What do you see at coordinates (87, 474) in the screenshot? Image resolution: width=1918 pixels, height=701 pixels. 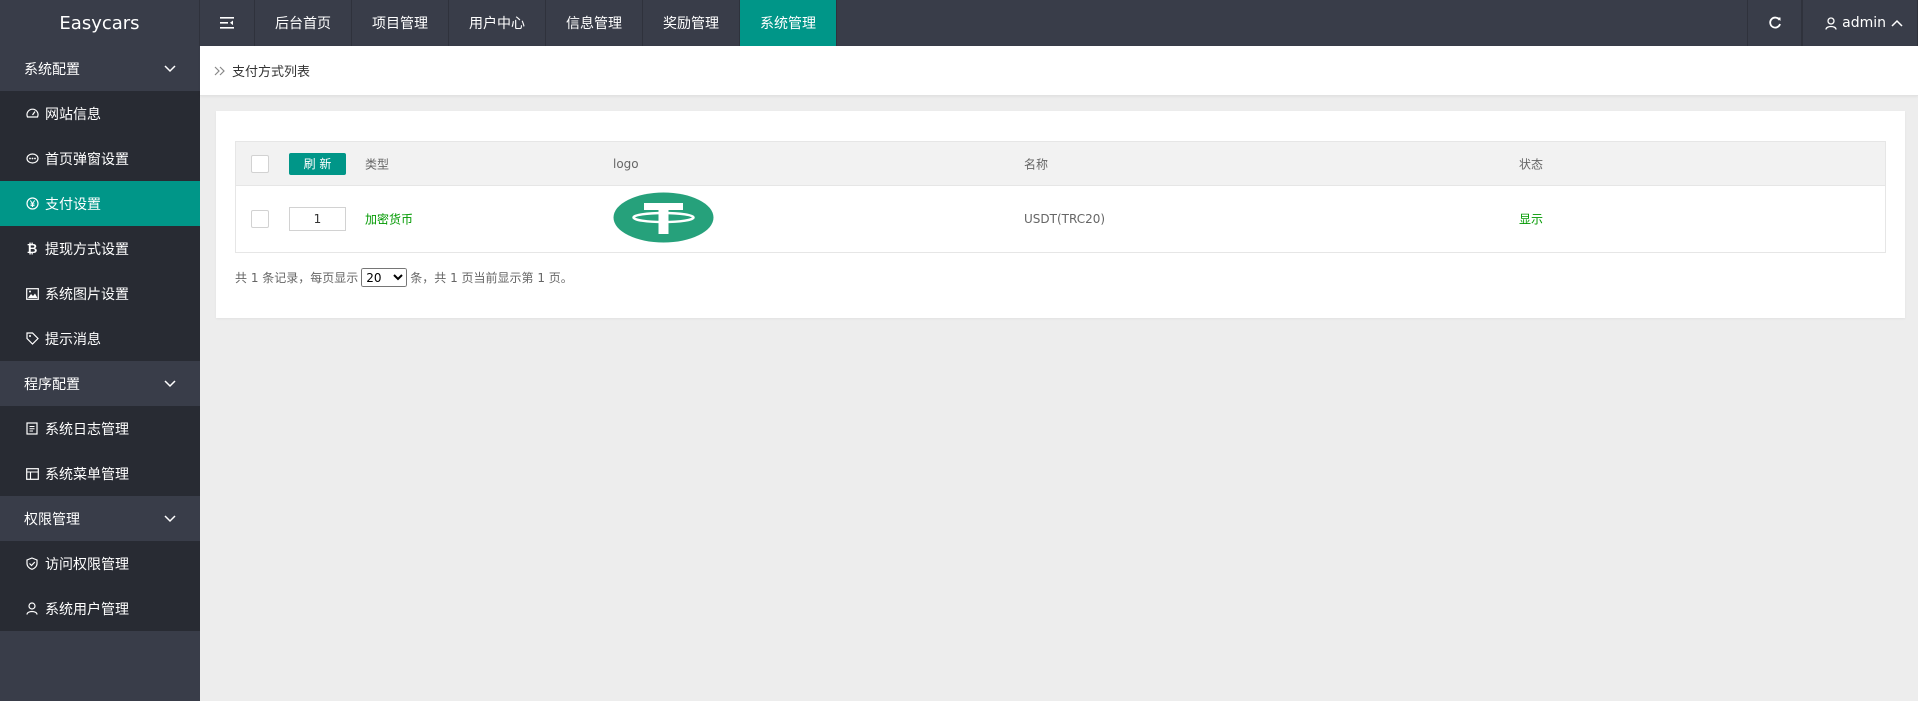 I see `sidebar-item-label: 系统菜单管理` at bounding box center [87, 474].